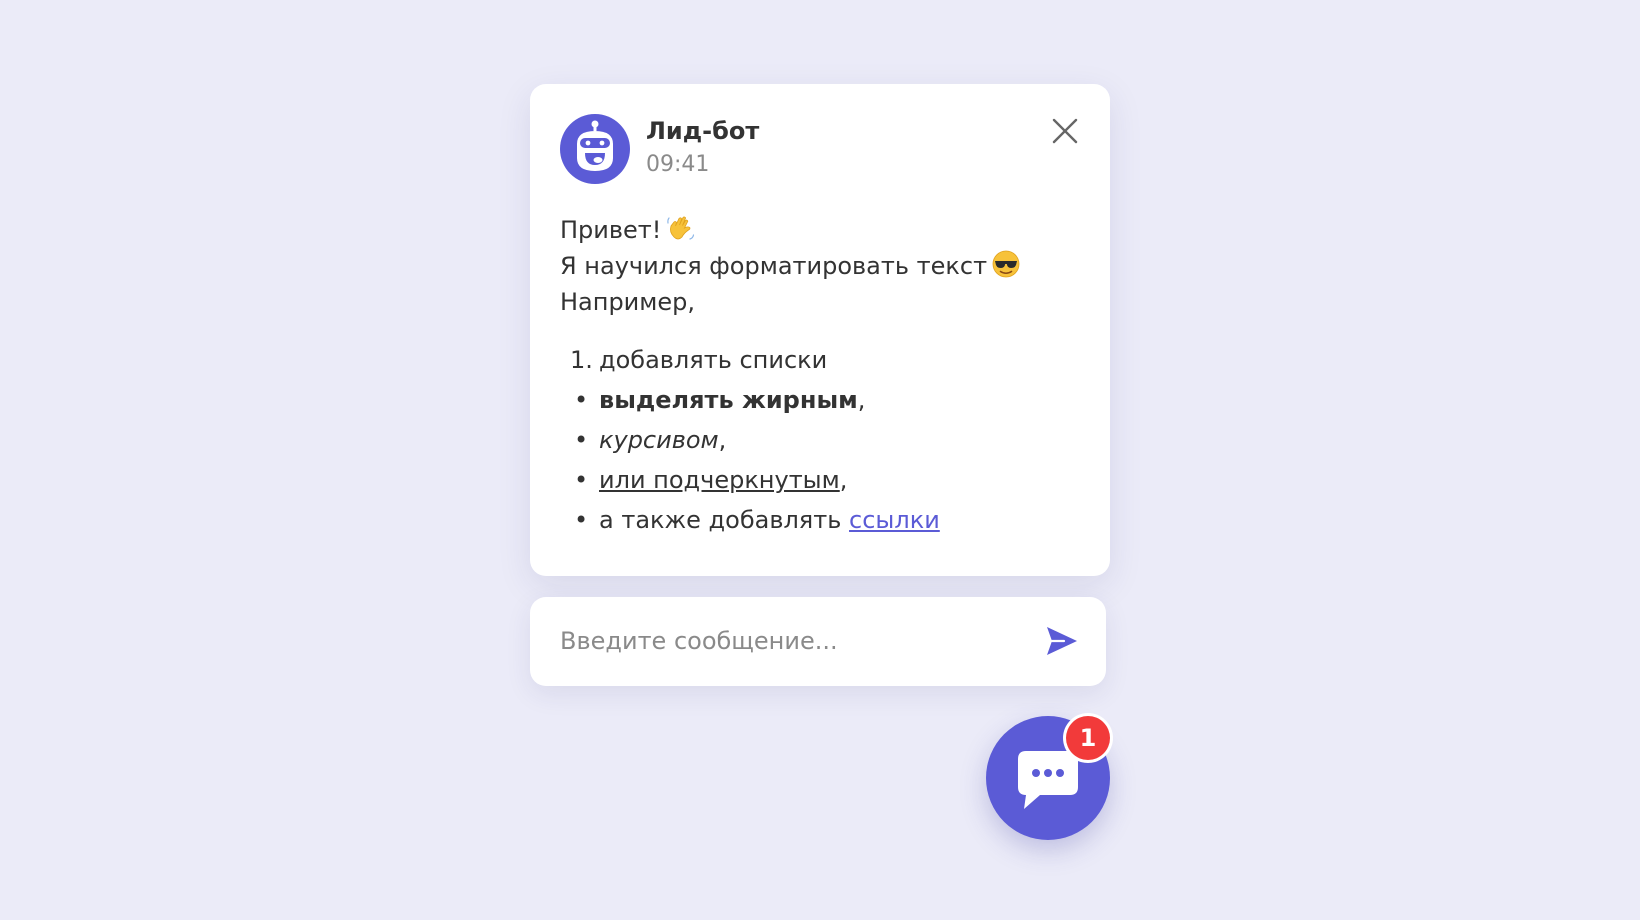 This screenshot has width=1640, height=920. Describe the element at coordinates (628, 302) in the screenshot. I see `message-text: Например,` at that location.